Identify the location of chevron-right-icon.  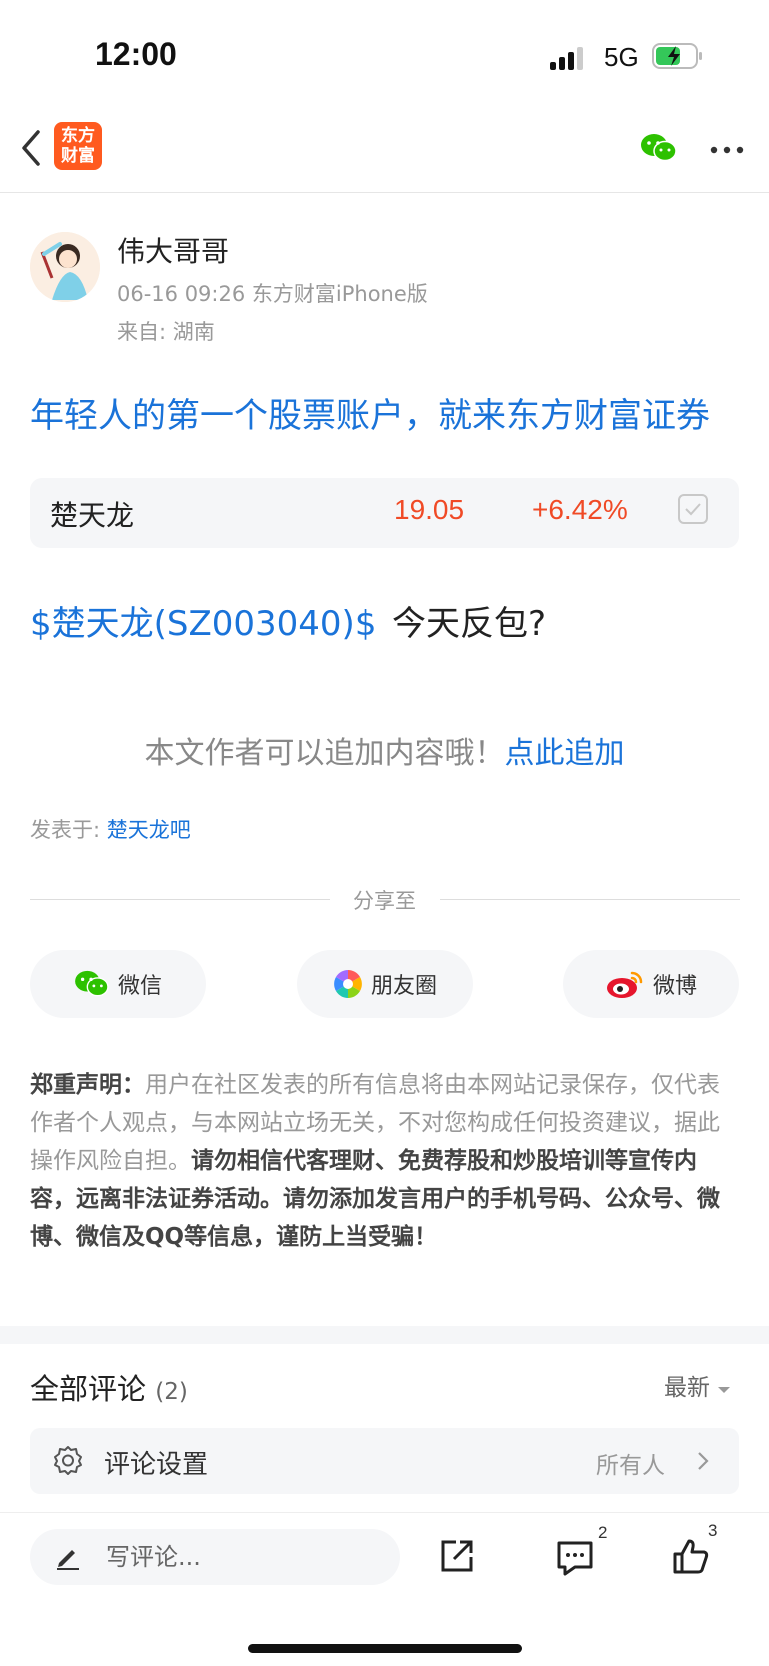
(703, 1461).